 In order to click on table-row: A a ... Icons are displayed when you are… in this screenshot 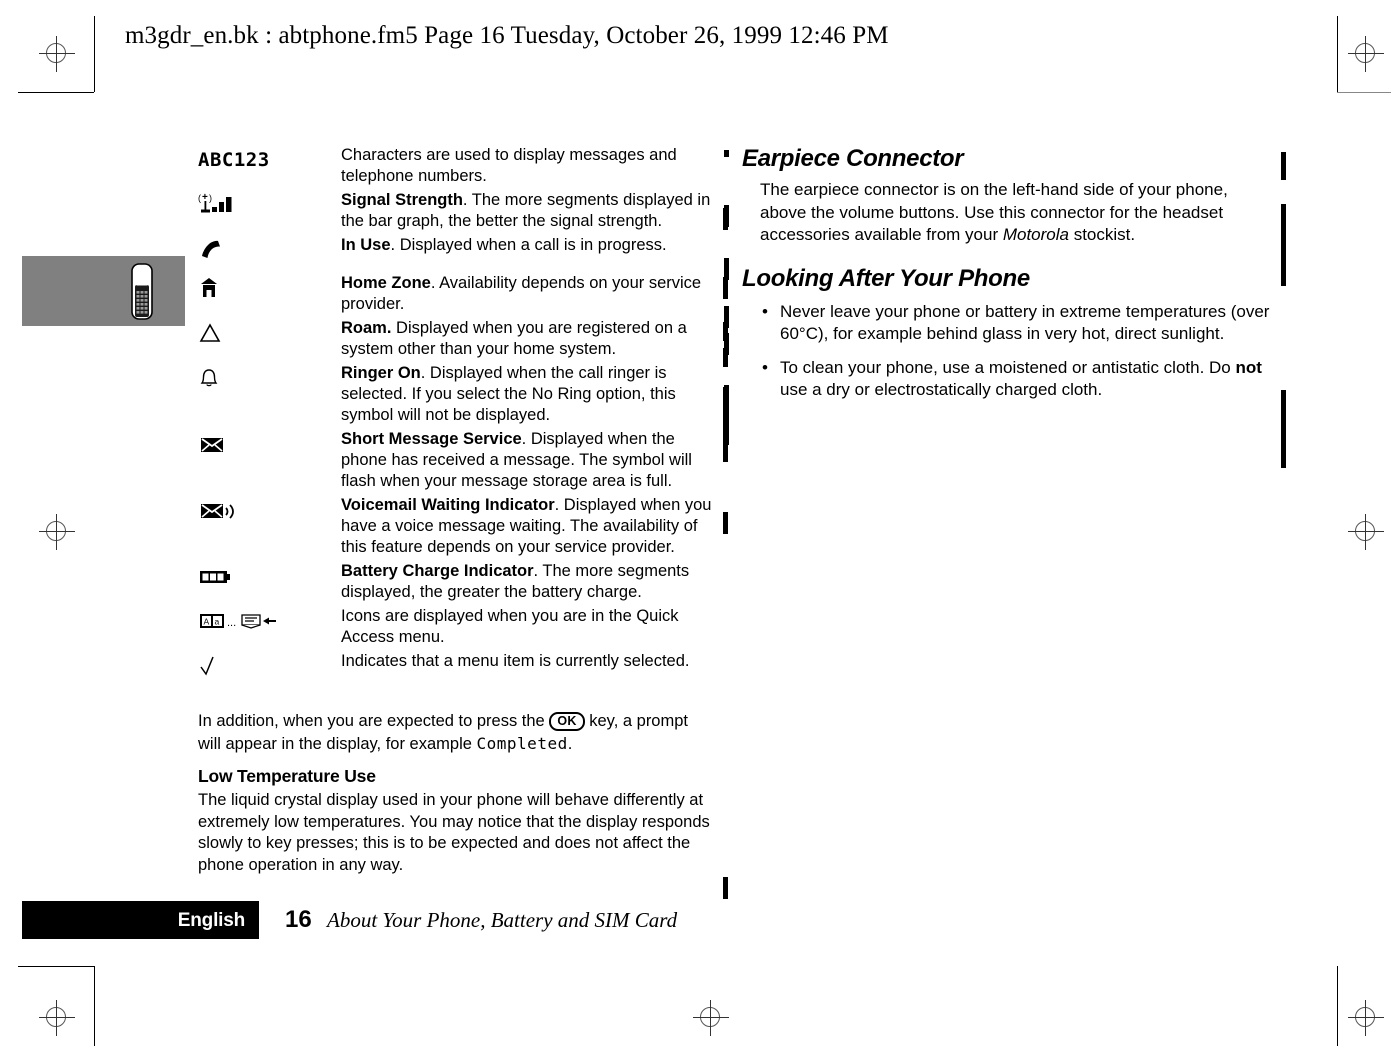, I will do `click(455, 628)`.